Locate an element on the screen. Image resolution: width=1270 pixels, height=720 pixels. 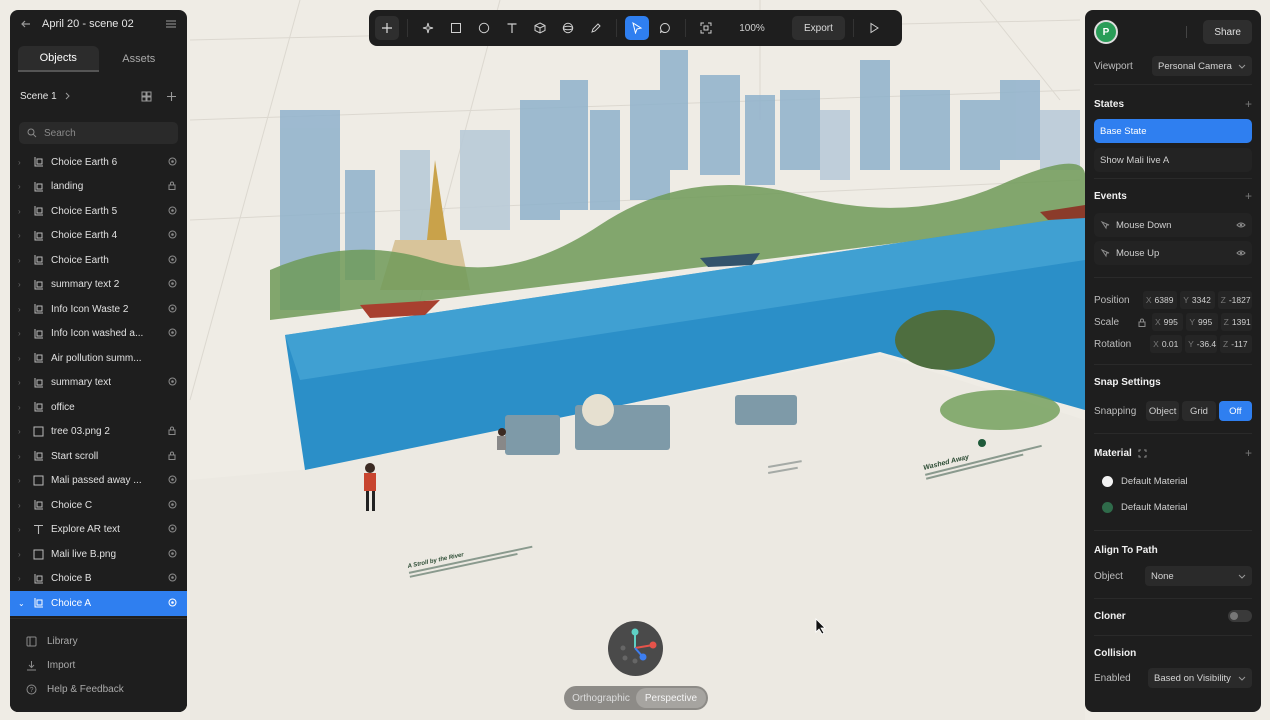
search-field is located at coordinates (98, 133).